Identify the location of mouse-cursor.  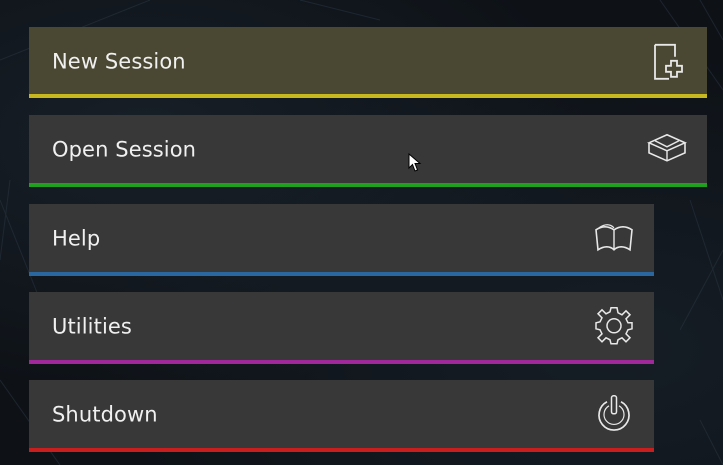
(415, 162).